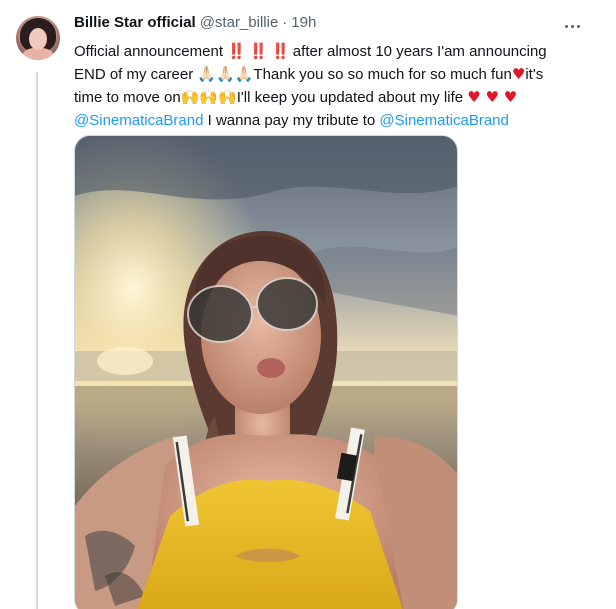 This screenshot has width=616, height=609. I want to click on more-options-button, so click(572, 26).